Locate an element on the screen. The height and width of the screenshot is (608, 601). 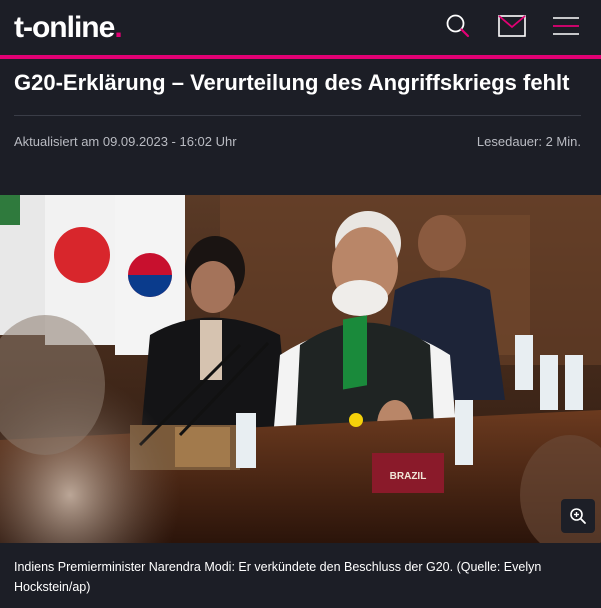
placard-text: BRAZIL is located at coordinates (408, 476).